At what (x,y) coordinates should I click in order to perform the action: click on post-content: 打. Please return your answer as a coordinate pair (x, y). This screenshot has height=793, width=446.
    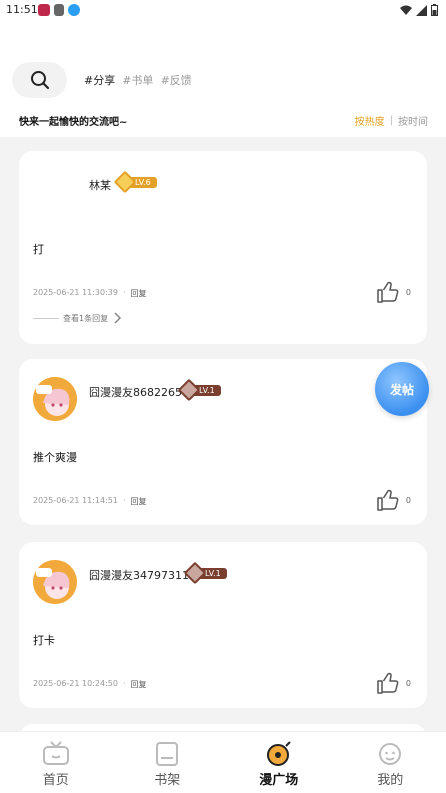
    Looking at the image, I should click on (38, 249).